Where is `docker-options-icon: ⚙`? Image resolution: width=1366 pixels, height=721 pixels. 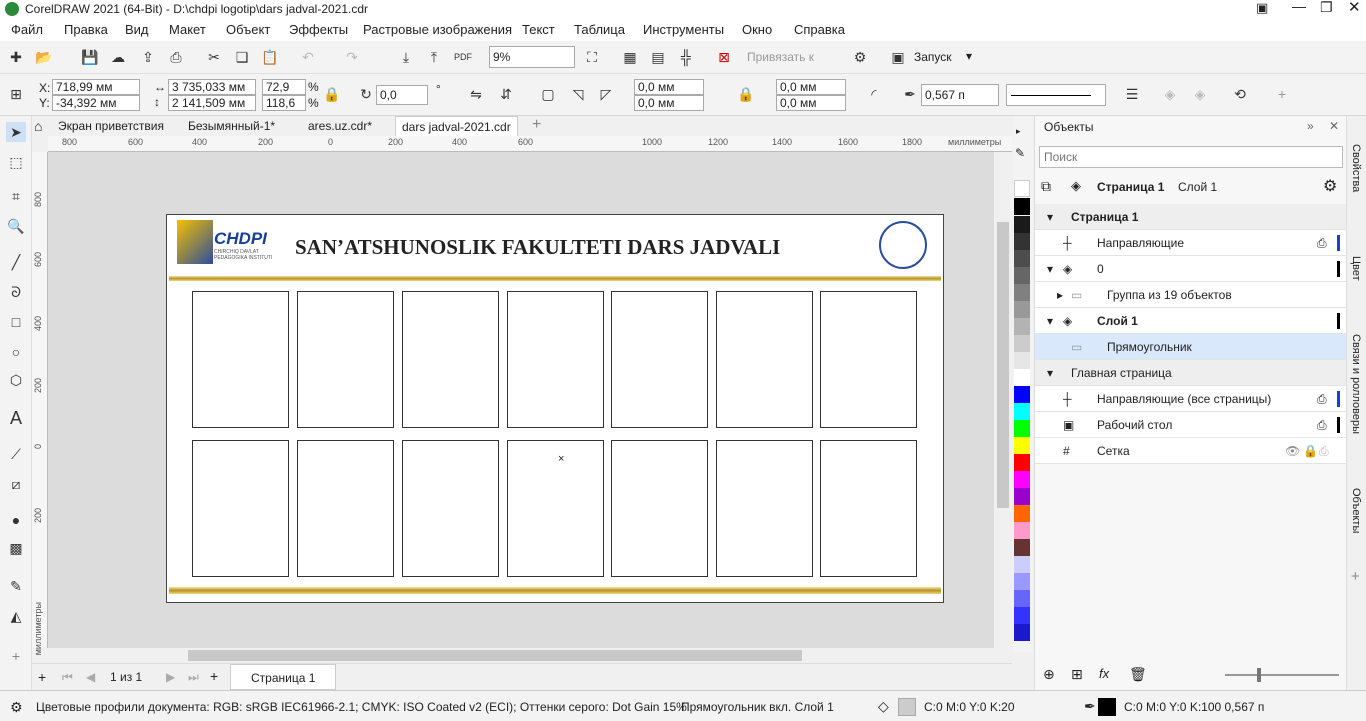 docker-options-icon: ⚙ is located at coordinates (1330, 186).